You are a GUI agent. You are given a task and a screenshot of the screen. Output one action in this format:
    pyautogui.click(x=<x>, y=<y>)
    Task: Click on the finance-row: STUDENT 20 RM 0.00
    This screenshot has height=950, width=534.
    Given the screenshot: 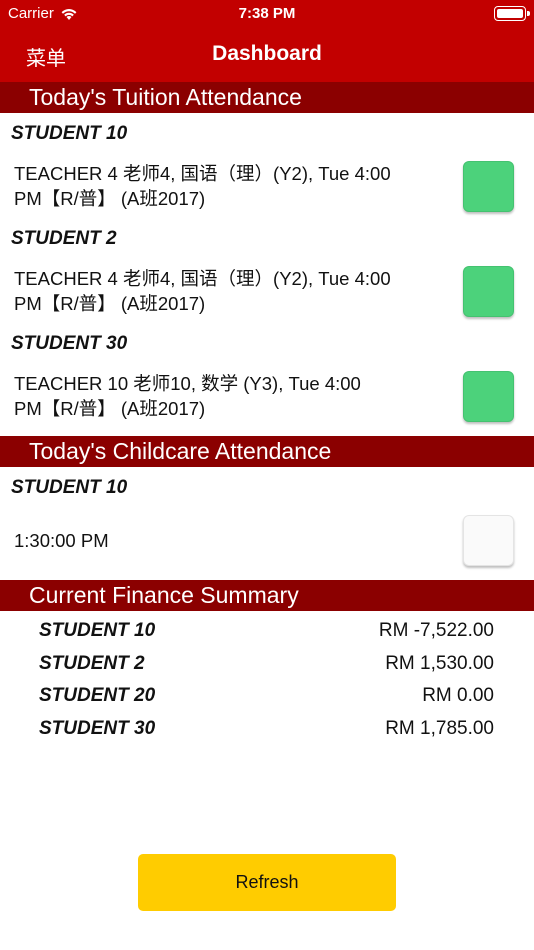 What is the action you would take?
    pyautogui.click(x=266, y=700)
    